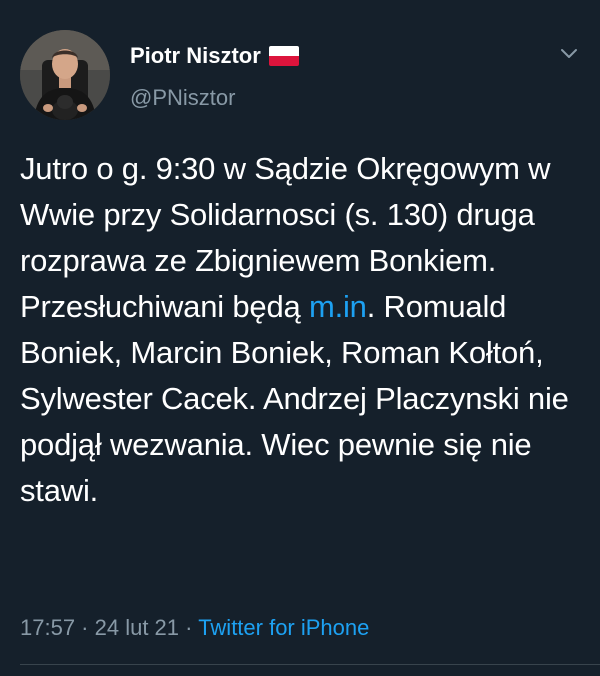 This screenshot has height=676, width=600. I want to click on avatar, so click(65, 75).